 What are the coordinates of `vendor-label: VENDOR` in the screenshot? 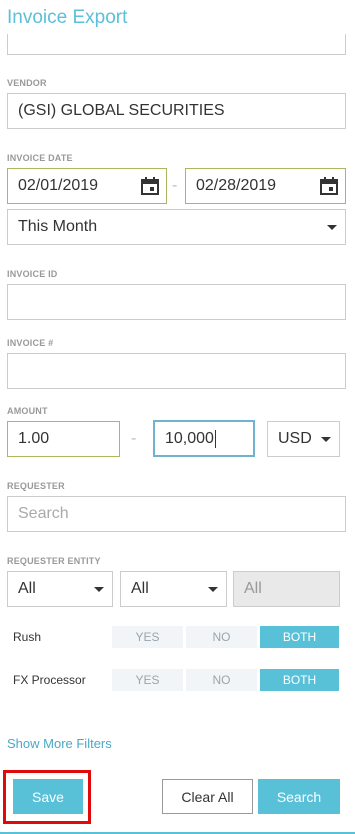 It's located at (27, 83).